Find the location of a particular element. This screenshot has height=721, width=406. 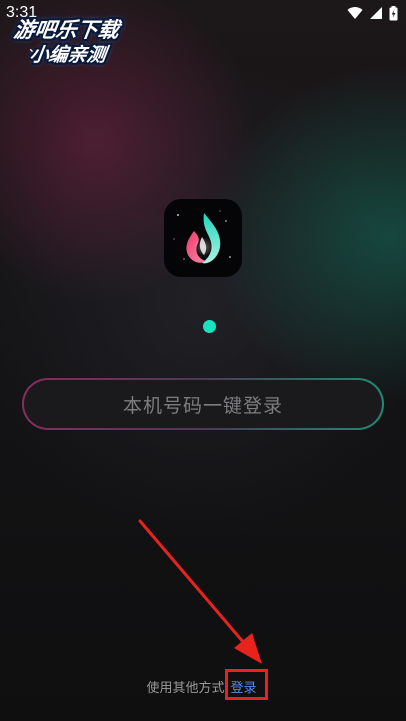

one-click-login-button: 本机号码一键登录 is located at coordinates (203, 404).